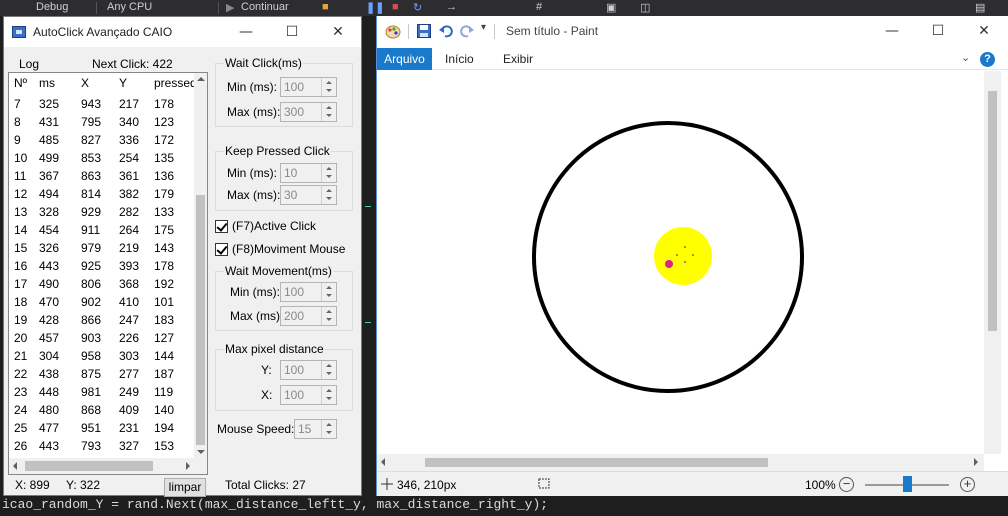 This screenshot has width=1008, height=516. What do you see at coordinates (288, 249) in the screenshot?
I see `moviment-mouse-label: (F8)Moviment Mouse` at bounding box center [288, 249].